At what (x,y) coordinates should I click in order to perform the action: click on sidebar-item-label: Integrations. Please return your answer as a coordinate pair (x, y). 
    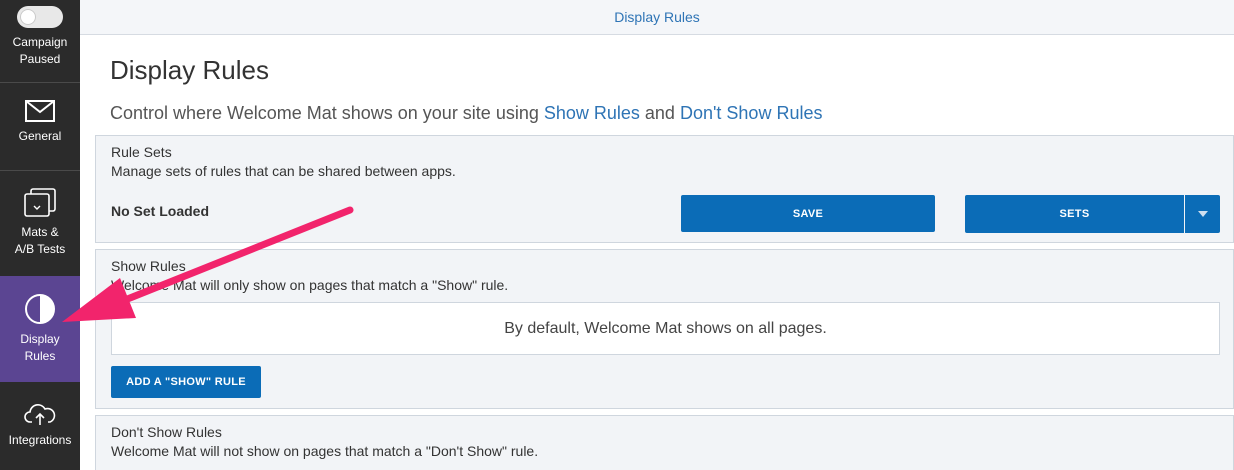
    Looking at the image, I should click on (40, 440).